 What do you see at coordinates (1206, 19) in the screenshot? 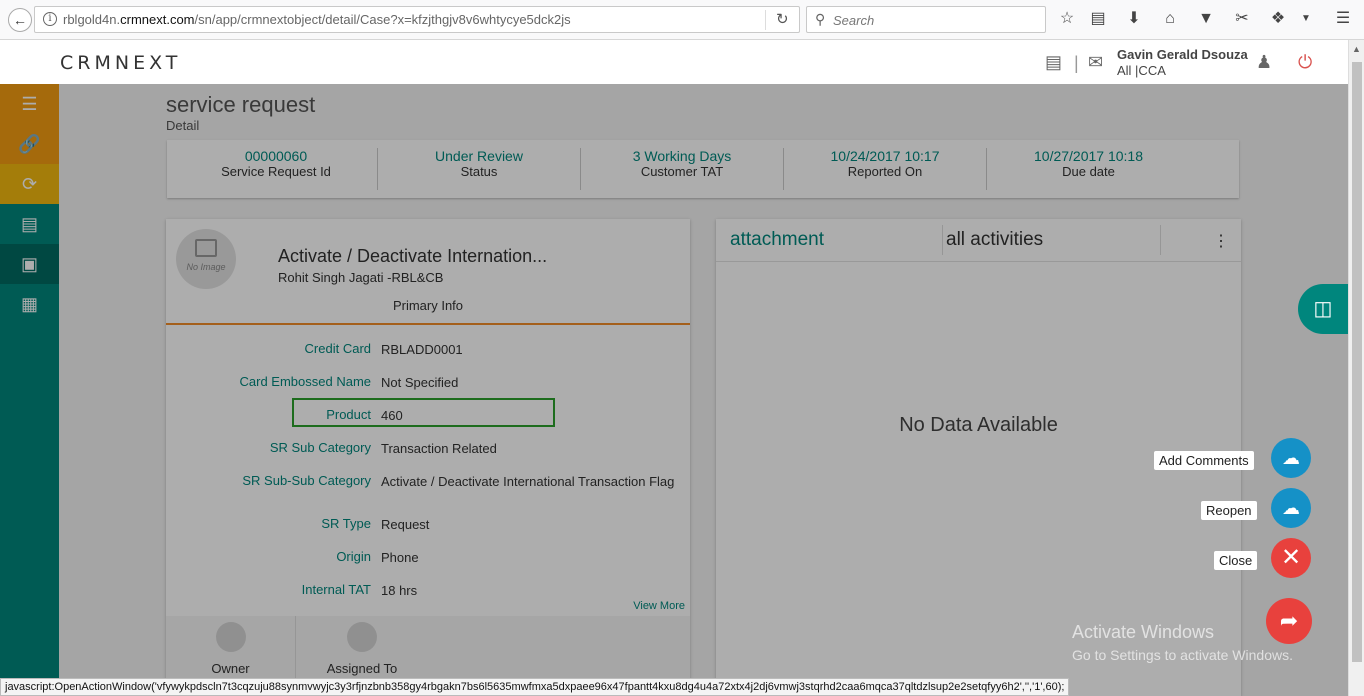
I see `pocket-icon: ▼` at bounding box center [1206, 19].